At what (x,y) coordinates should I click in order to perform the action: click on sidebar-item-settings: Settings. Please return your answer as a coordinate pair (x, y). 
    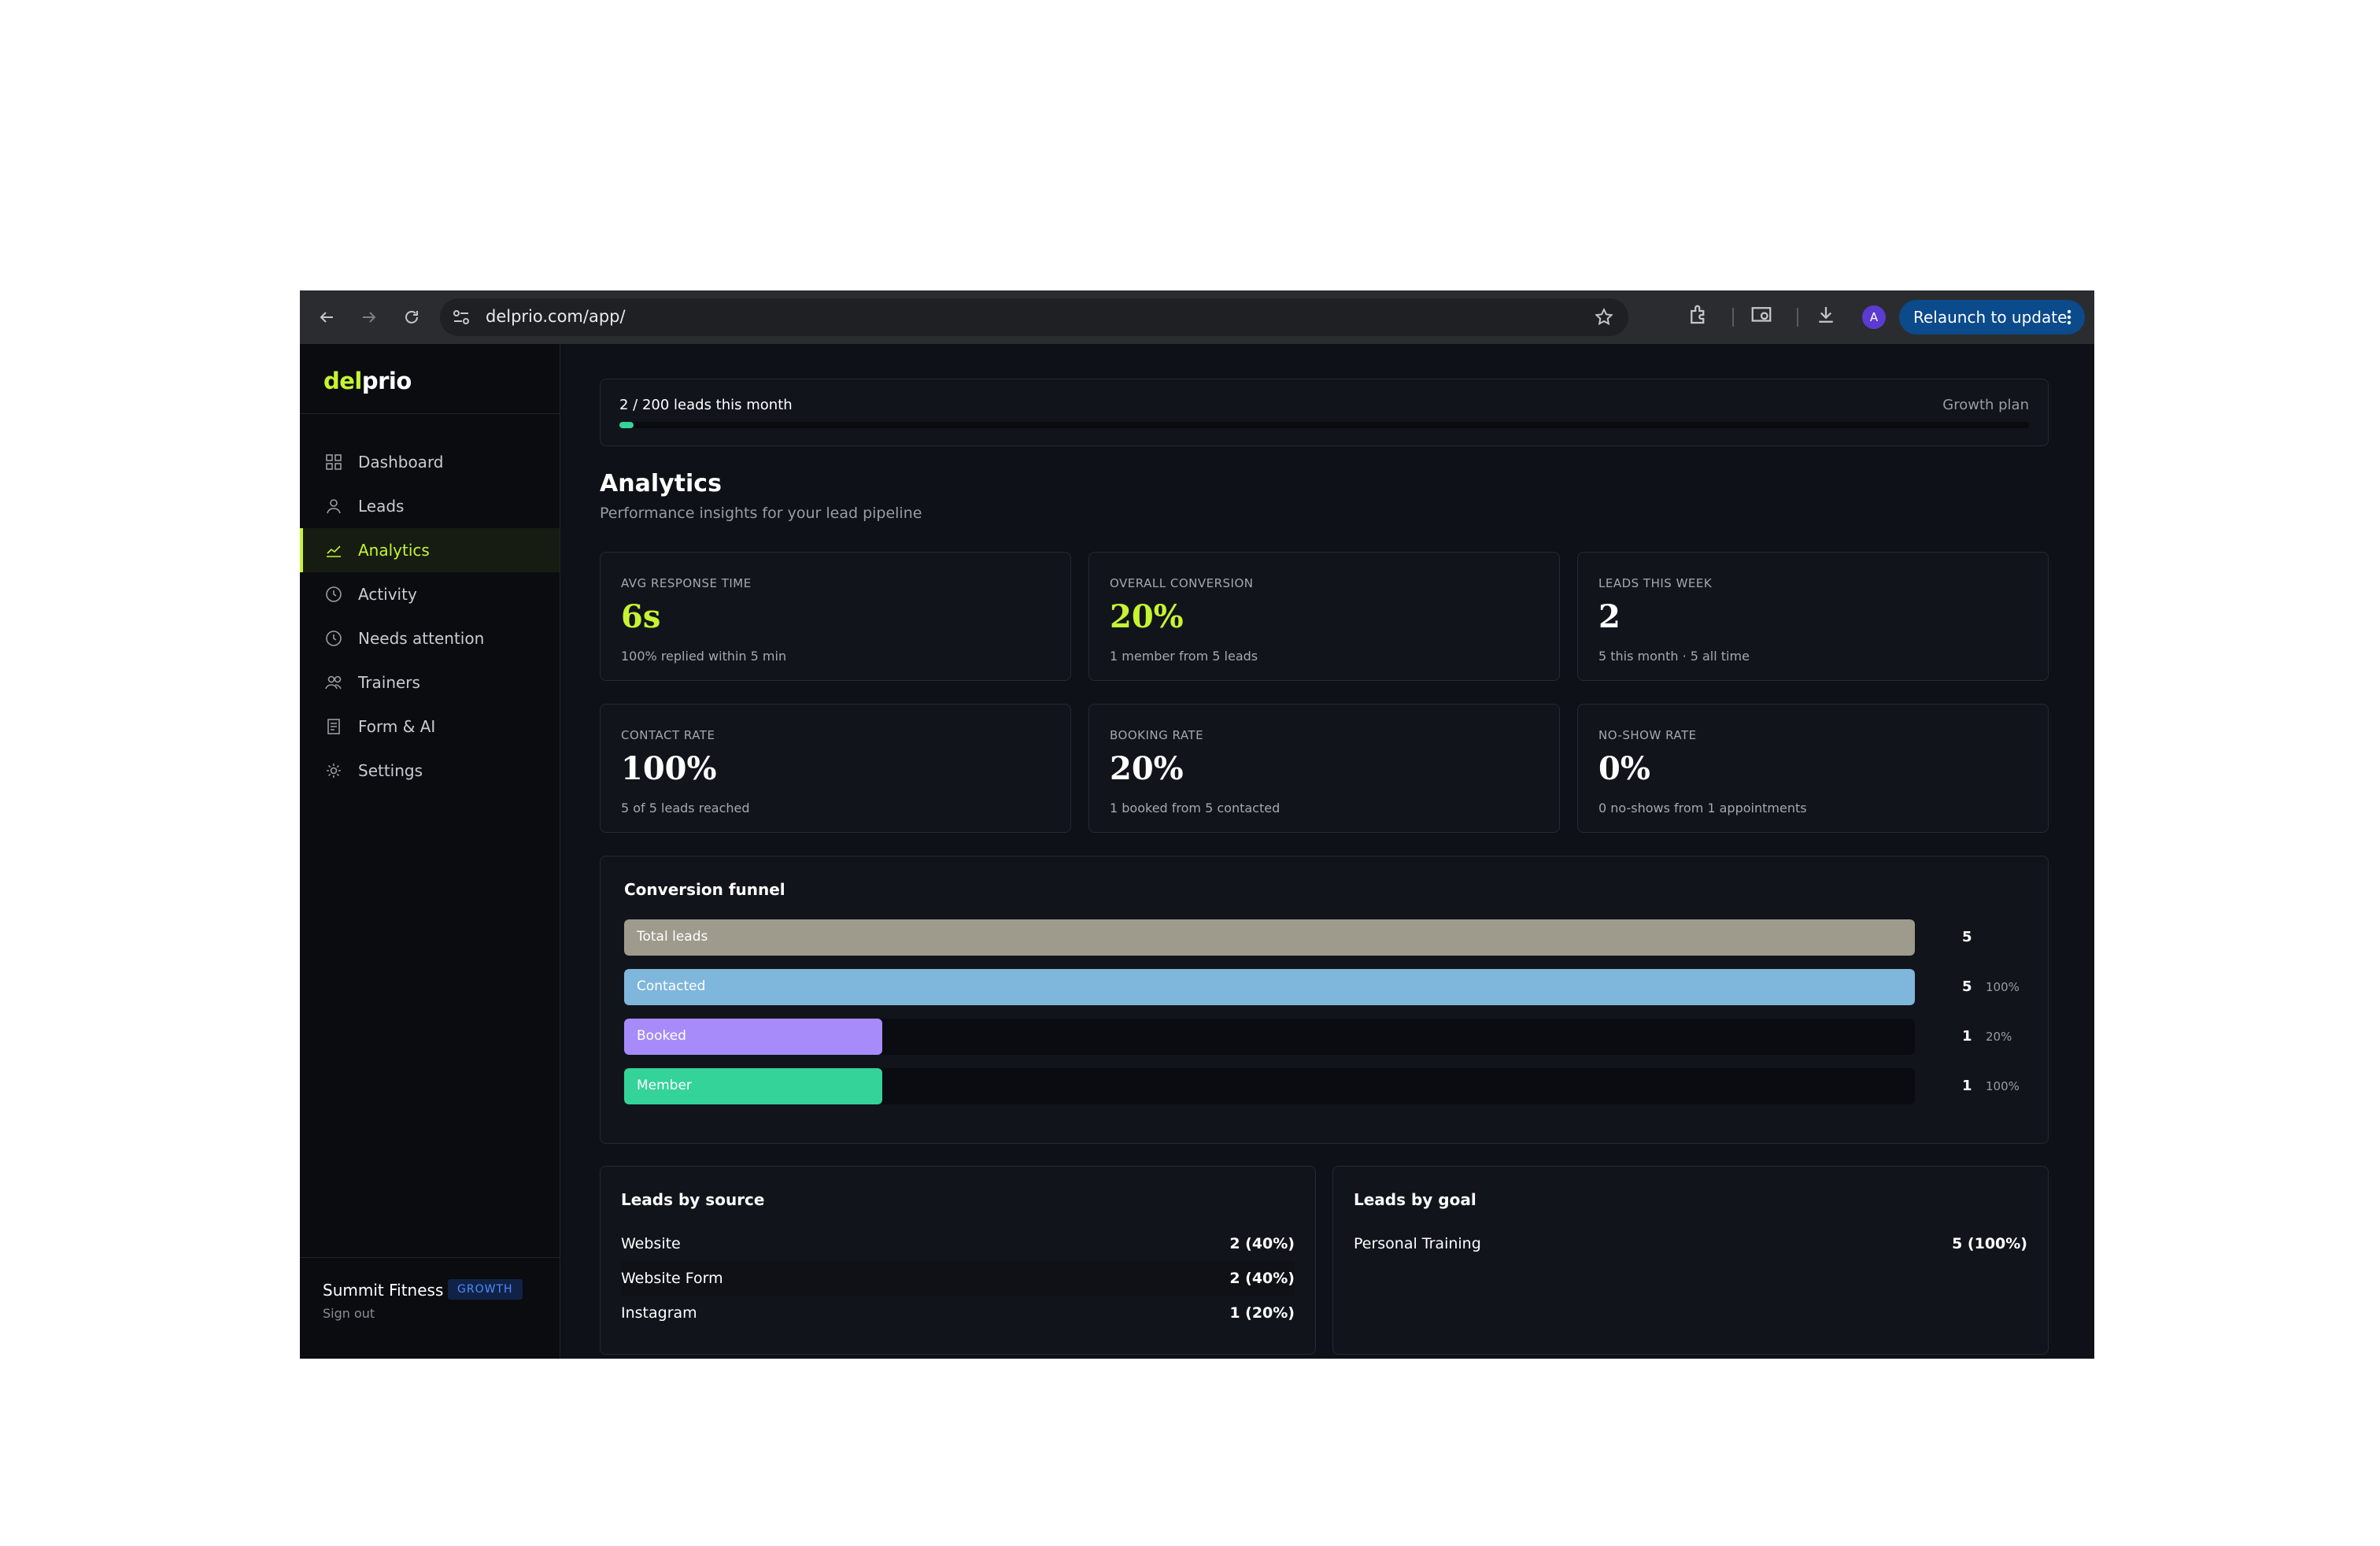
    Looking at the image, I should click on (430, 771).